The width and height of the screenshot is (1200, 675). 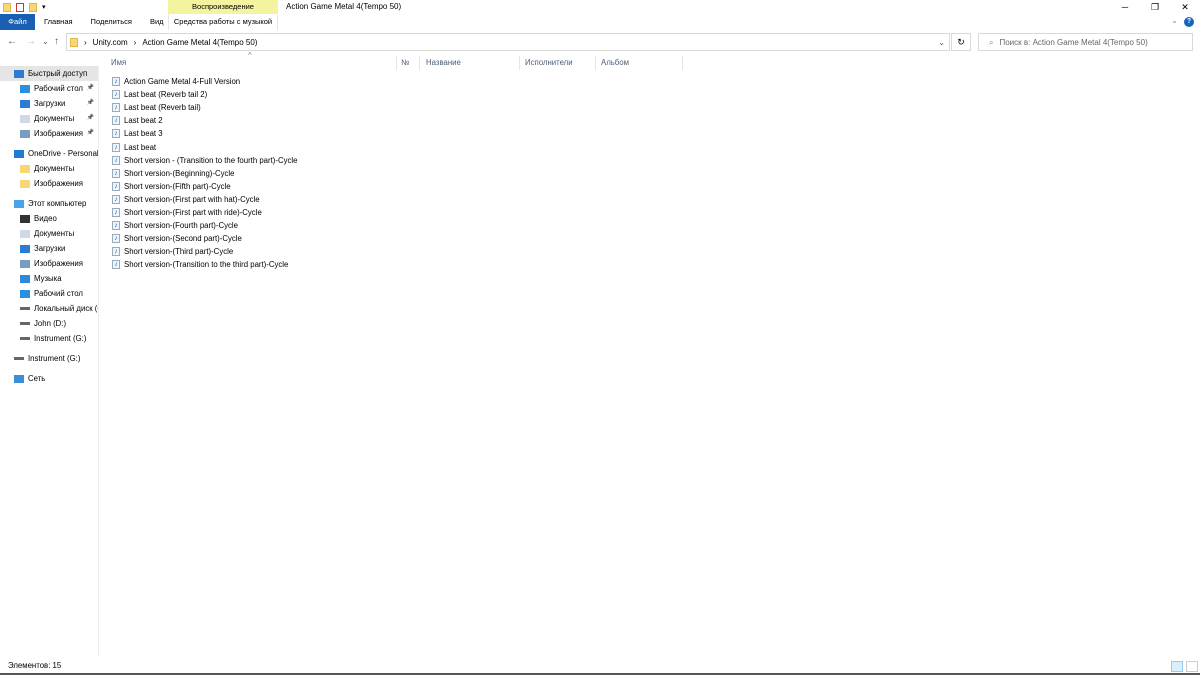 I want to click on properties-icon, so click(x=20, y=7).